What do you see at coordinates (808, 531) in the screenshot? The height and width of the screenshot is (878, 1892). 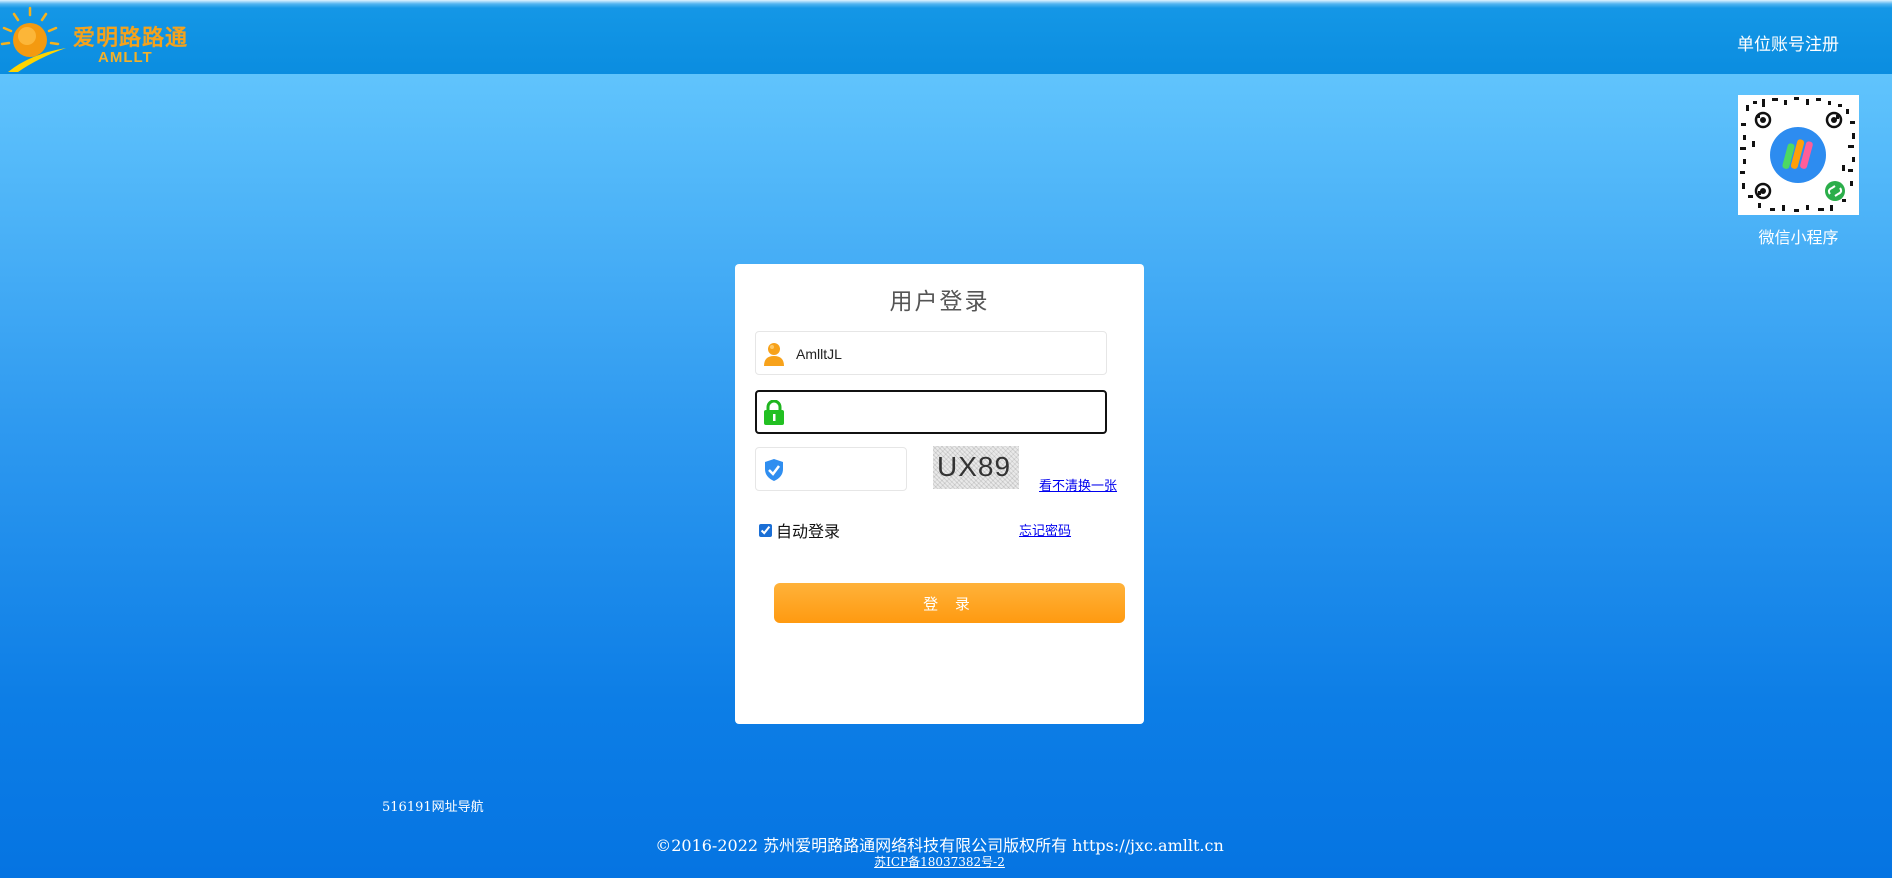 I see `auto-login-label: 自动登录` at bounding box center [808, 531].